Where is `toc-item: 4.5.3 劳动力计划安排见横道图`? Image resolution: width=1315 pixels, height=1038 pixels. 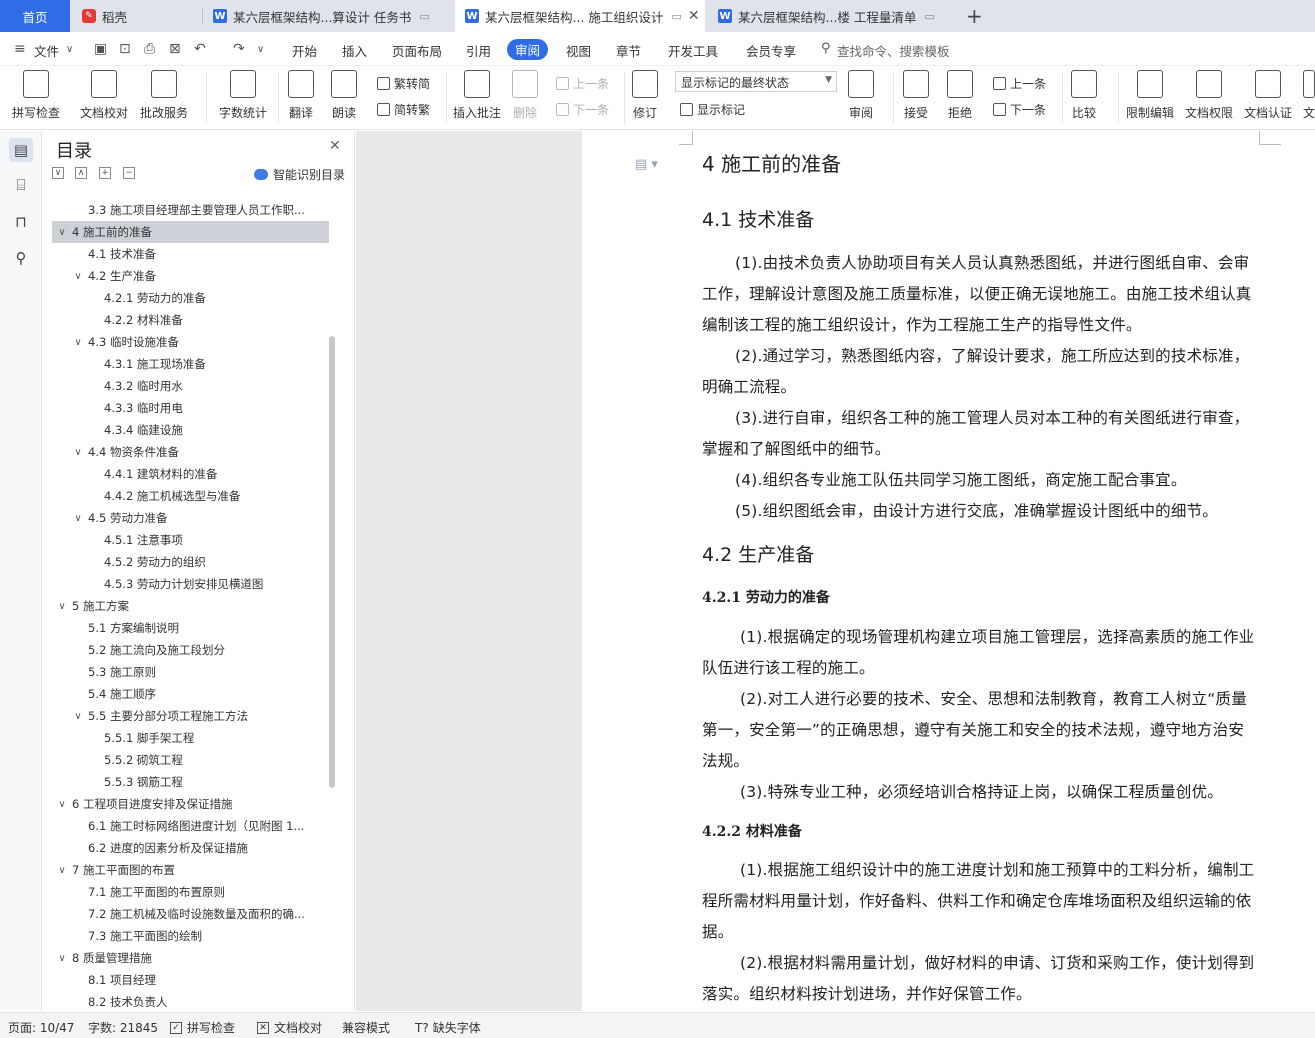 toc-item: 4.5.3 劳动力计划安排见横道图 is located at coordinates (190, 584).